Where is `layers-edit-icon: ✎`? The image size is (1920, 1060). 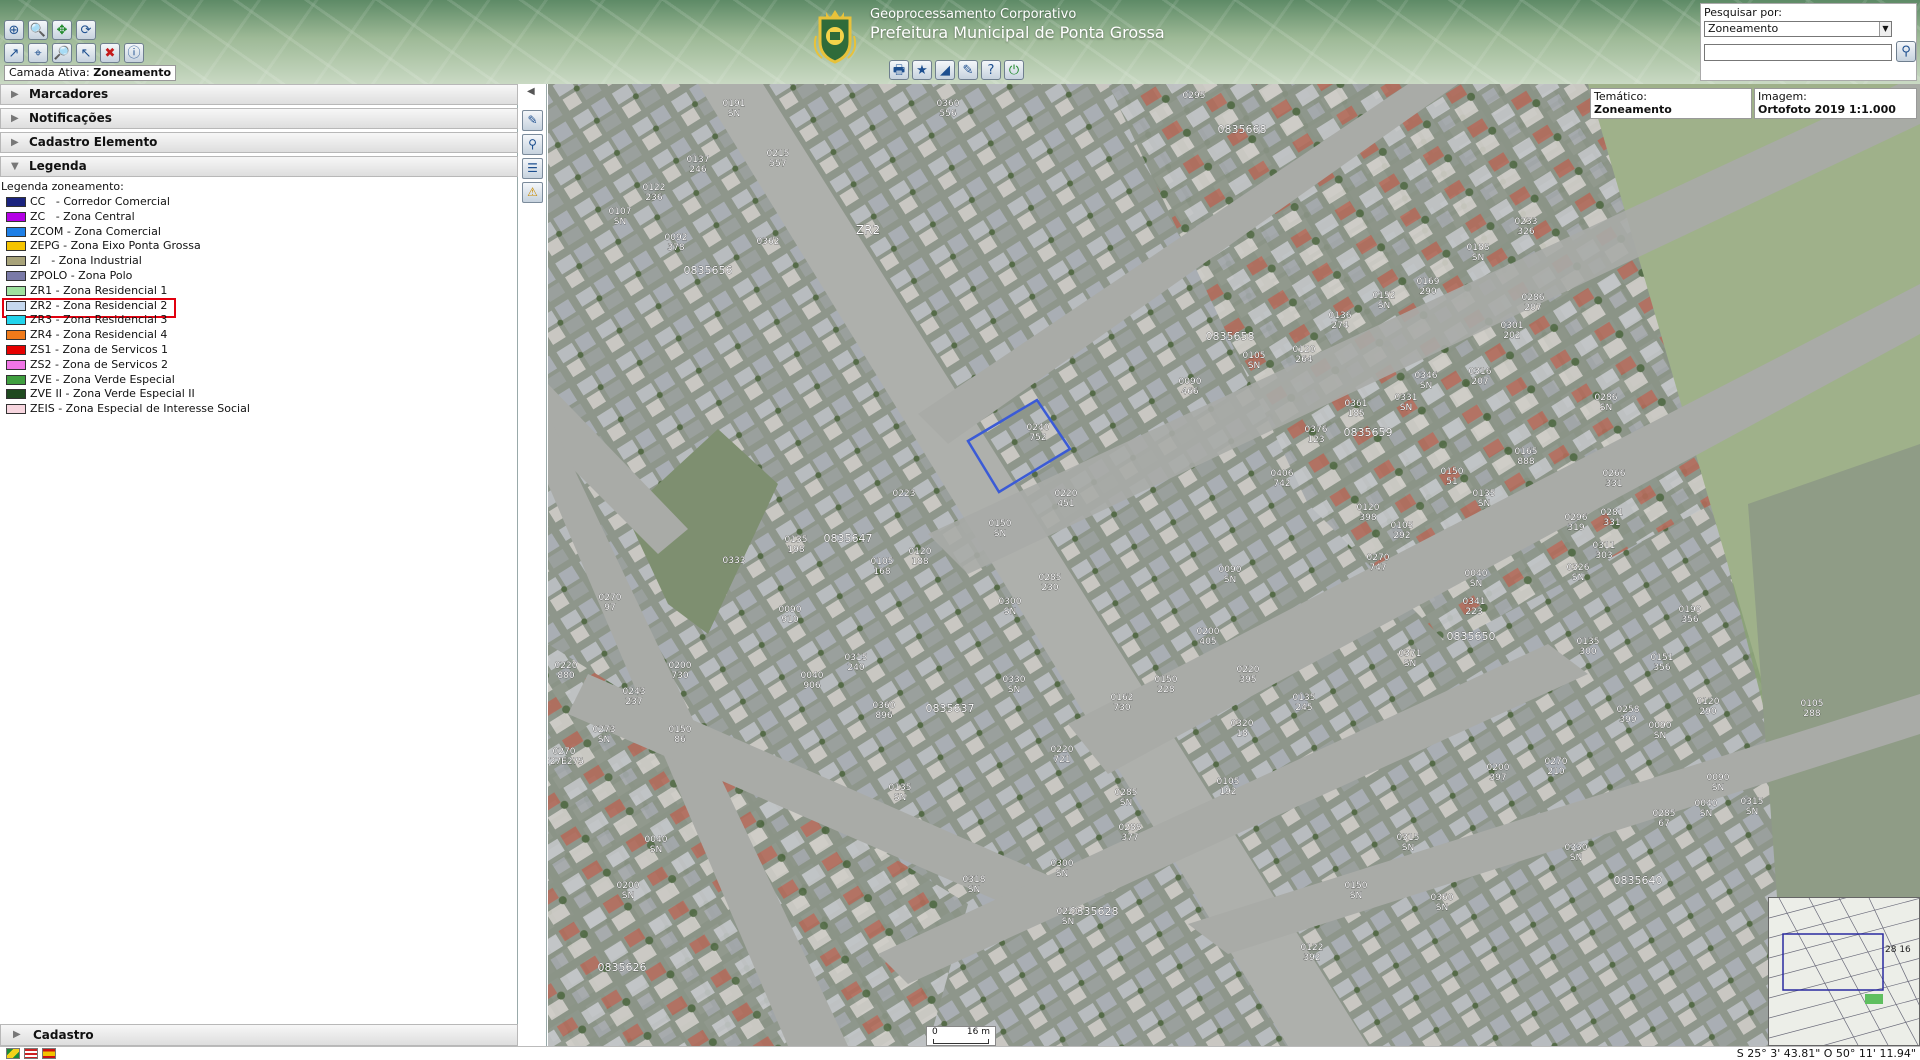 layers-edit-icon: ✎ is located at coordinates (532, 120).